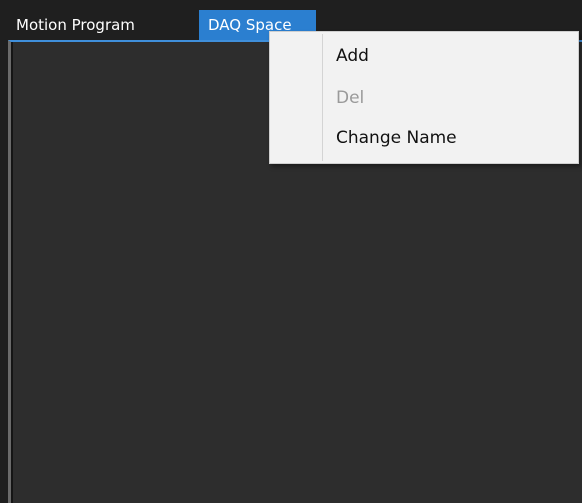 Image resolution: width=582 pixels, height=503 pixels. Describe the element at coordinates (103, 25) in the screenshot. I see `tab-motion-program: Motion Program` at that location.